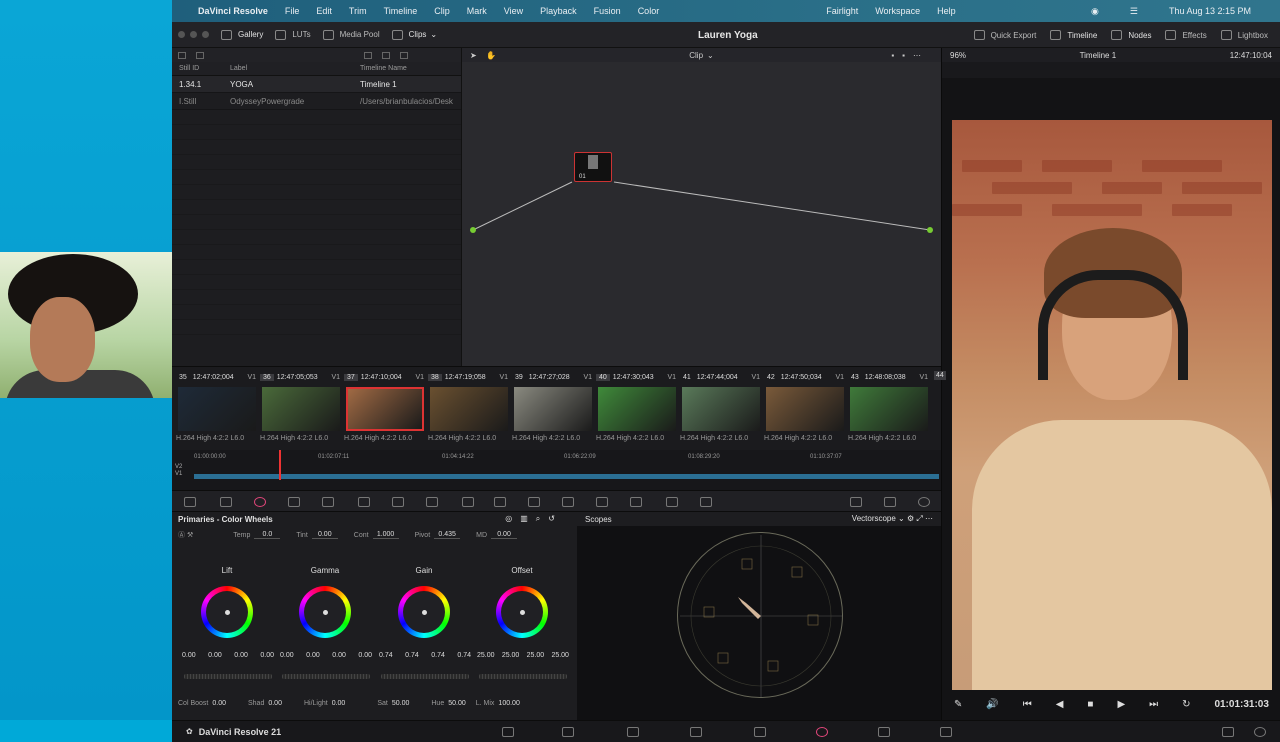 The width and height of the screenshot is (1280, 742). What do you see at coordinates (351, 34) in the screenshot?
I see `media-pool-button: Media Pool` at bounding box center [351, 34].